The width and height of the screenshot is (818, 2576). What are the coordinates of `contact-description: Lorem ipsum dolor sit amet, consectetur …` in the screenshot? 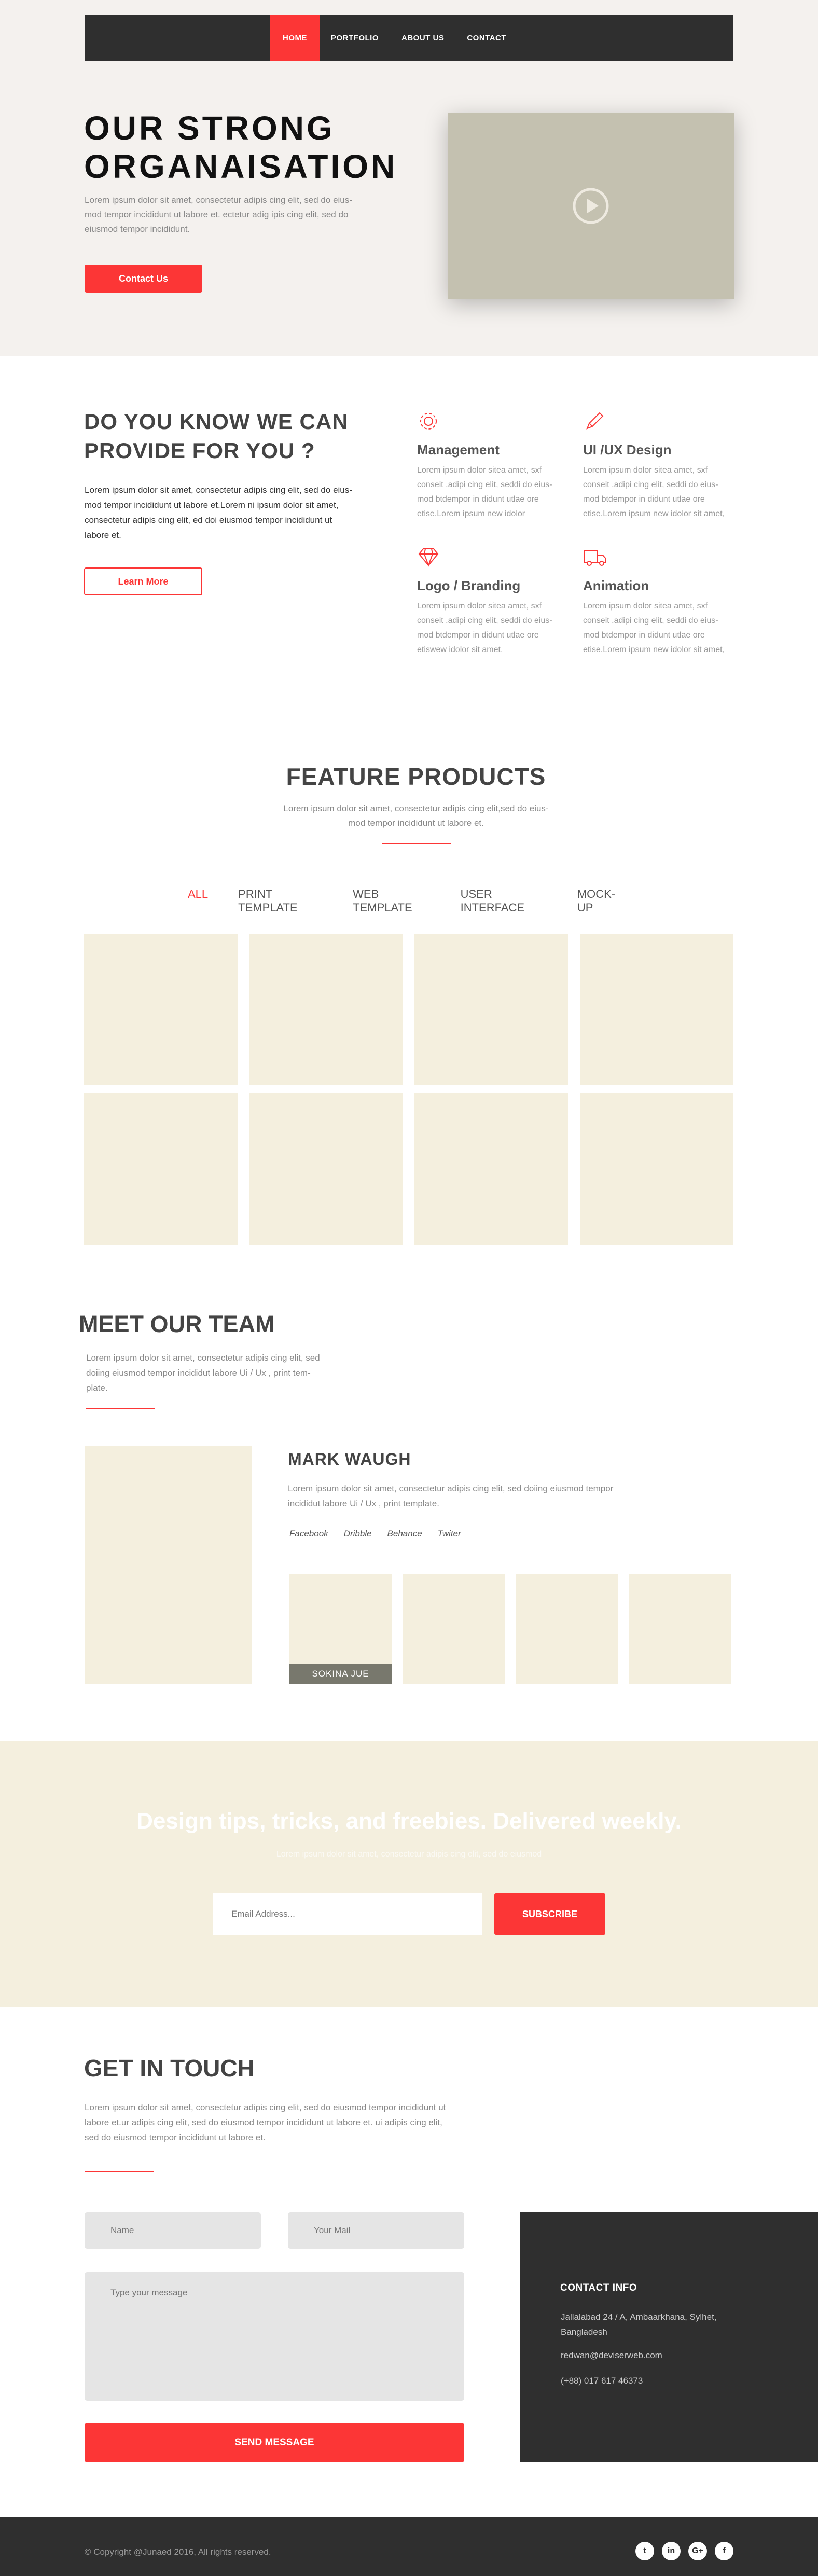 It's located at (265, 2122).